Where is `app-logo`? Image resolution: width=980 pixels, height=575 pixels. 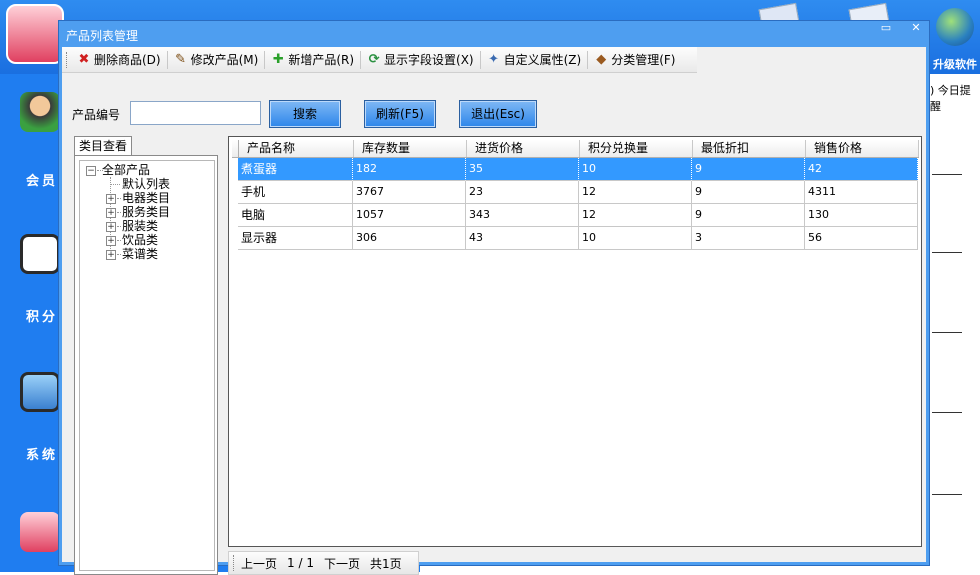 app-logo is located at coordinates (35, 34).